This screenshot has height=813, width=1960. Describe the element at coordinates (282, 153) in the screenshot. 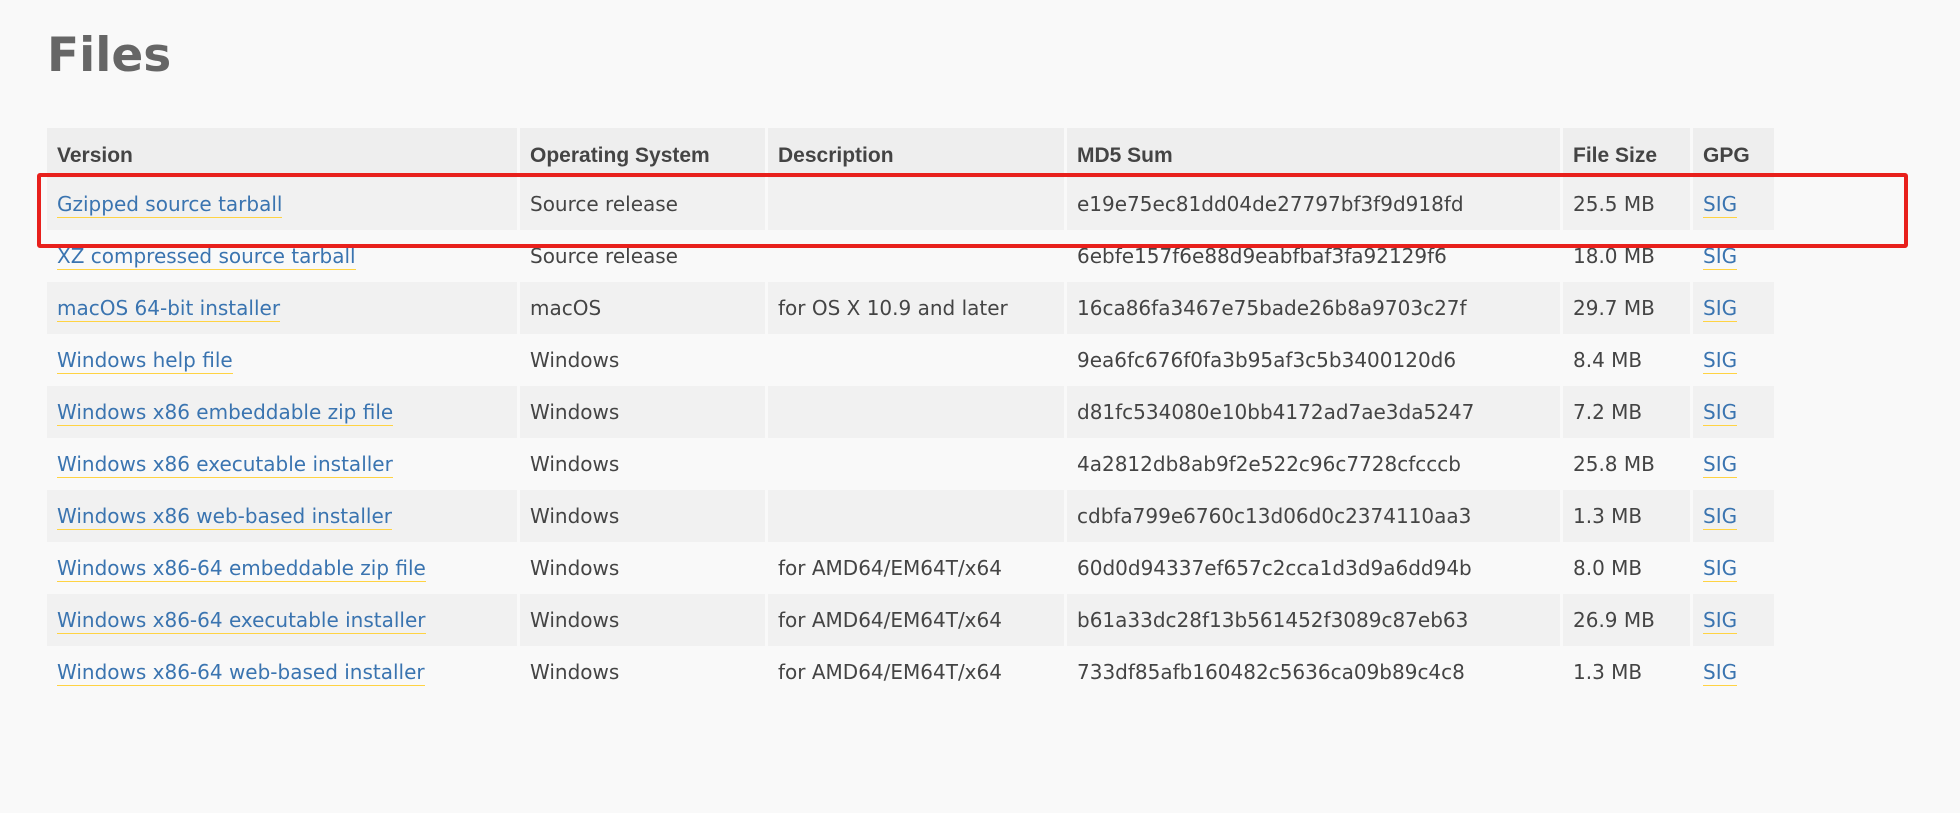

I see `header-version: Version` at that location.